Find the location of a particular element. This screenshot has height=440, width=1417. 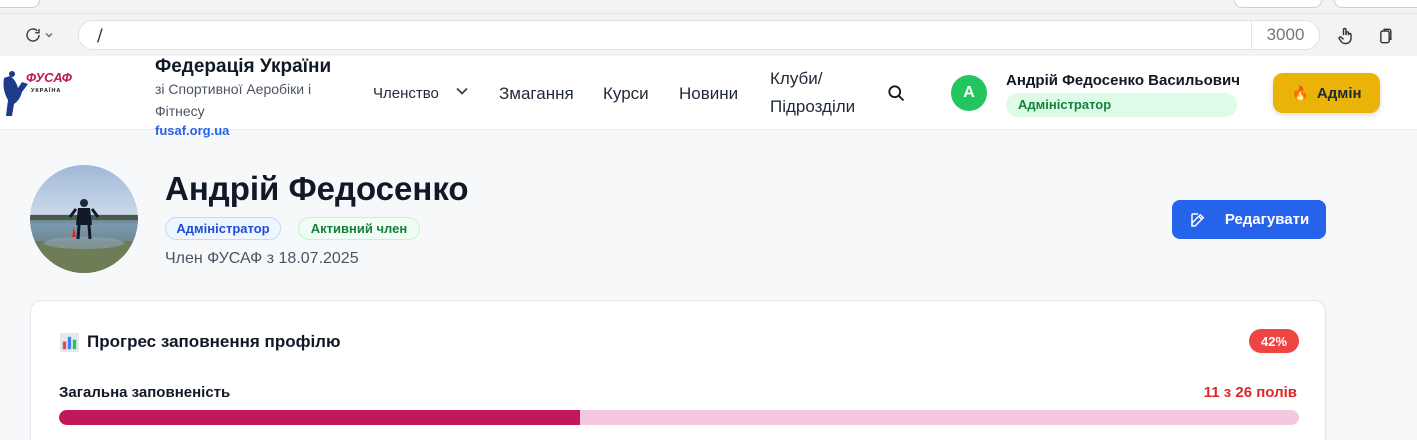

url-path: / is located at coordinates (100, 36).